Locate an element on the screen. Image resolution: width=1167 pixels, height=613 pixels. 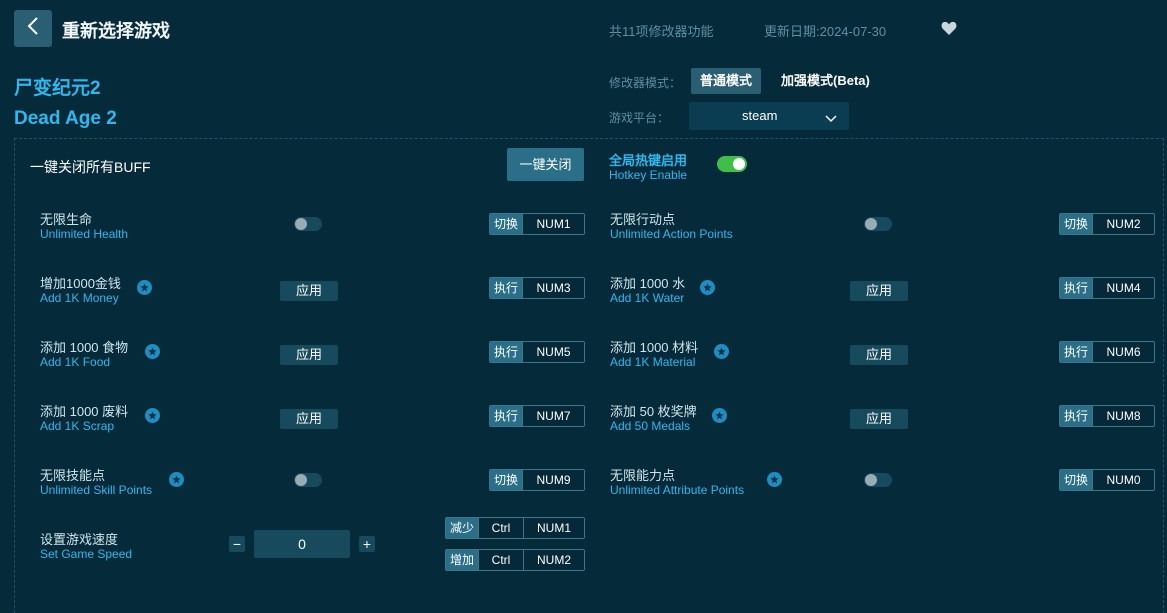
feature-label-en: Add 1K Water is located at coordinates (647, 298).